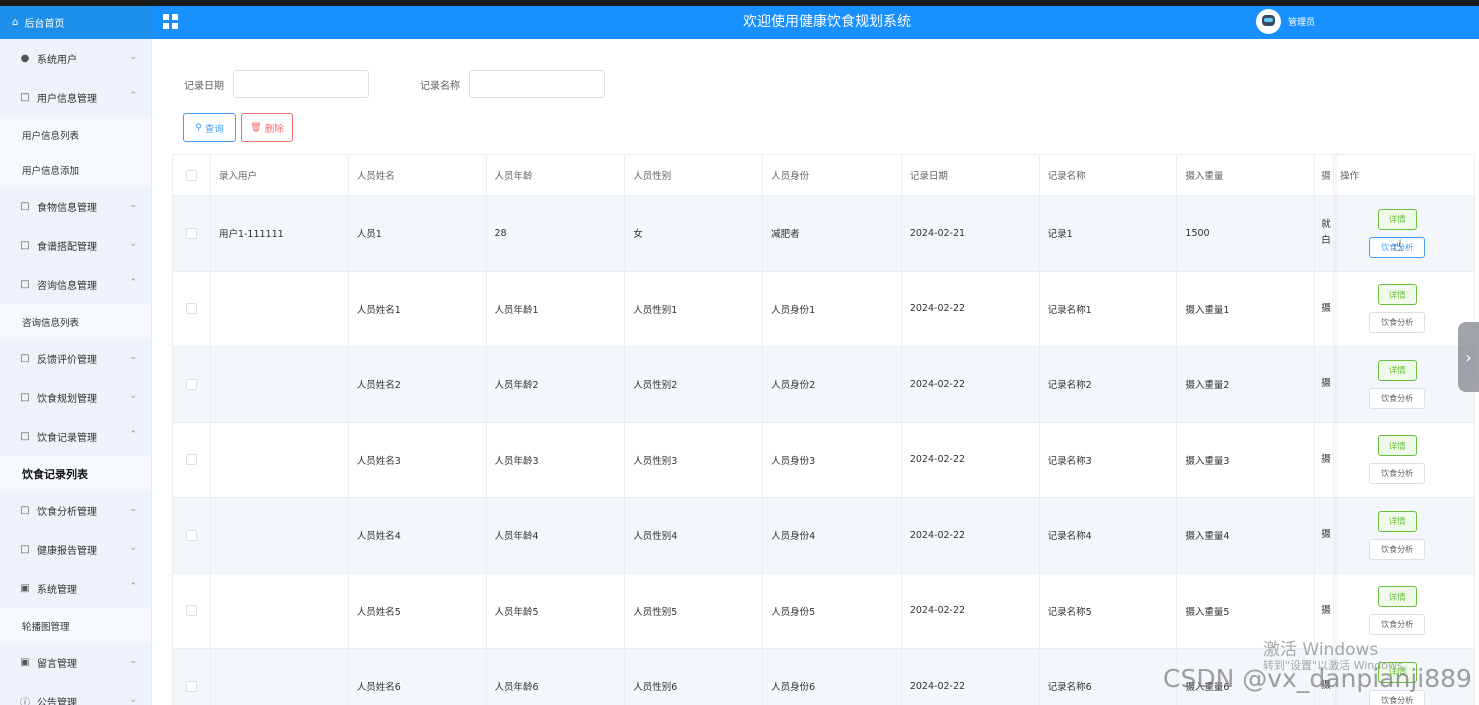 The image size is (1479, 705). Describe the element at coordinates (537, 84) in the screenshot. I see `name-filter-input` at that location.